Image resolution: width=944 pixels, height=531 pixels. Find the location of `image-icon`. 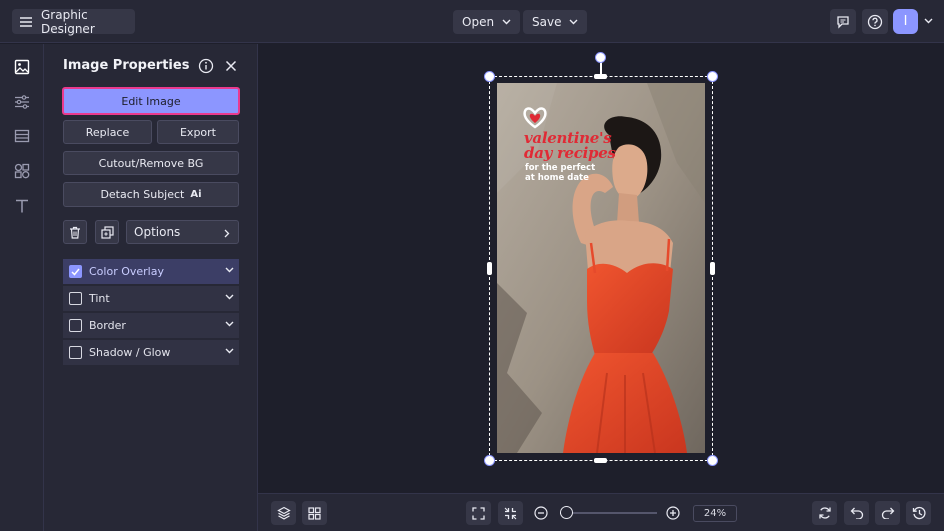

image-icon is located at coordinates (22, 67).